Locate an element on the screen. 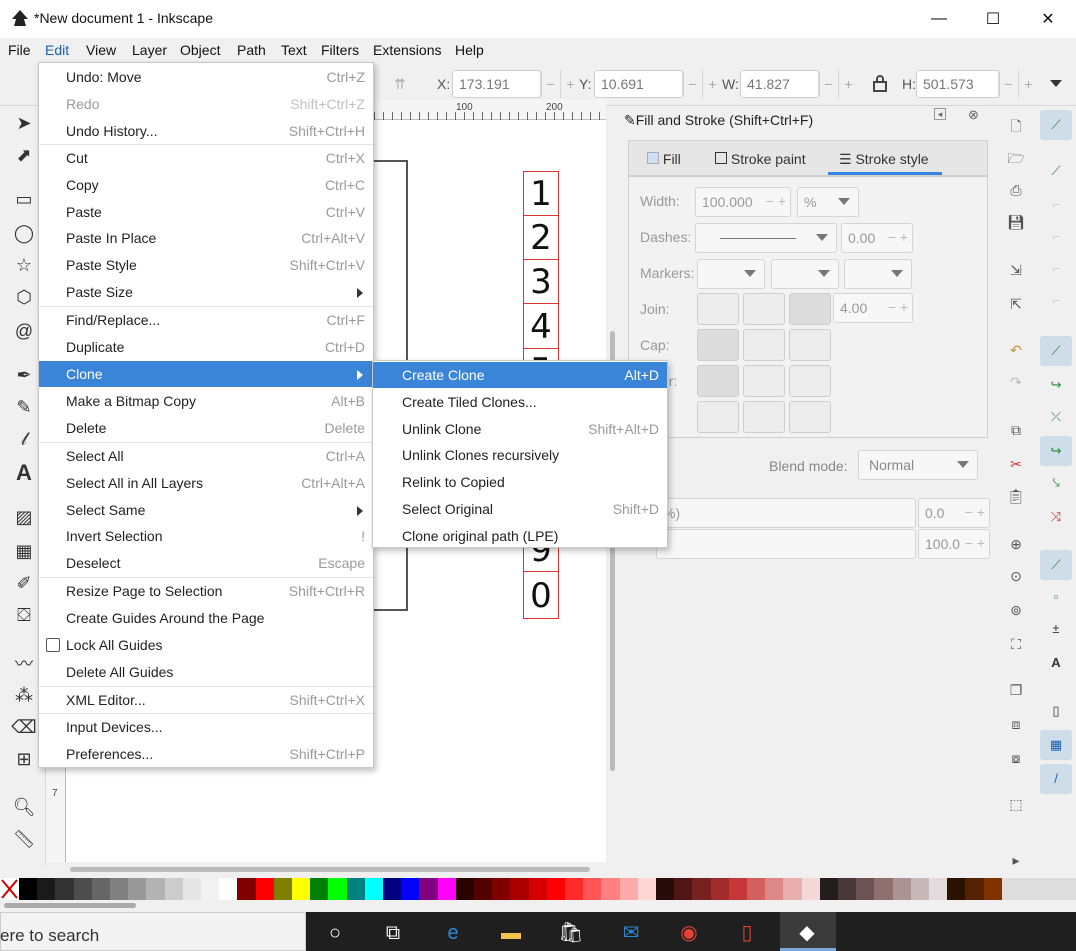 The image size is (1076, 951). edit-menu-cut: Cut Ctrl+X is located at coordinates (206, 158).